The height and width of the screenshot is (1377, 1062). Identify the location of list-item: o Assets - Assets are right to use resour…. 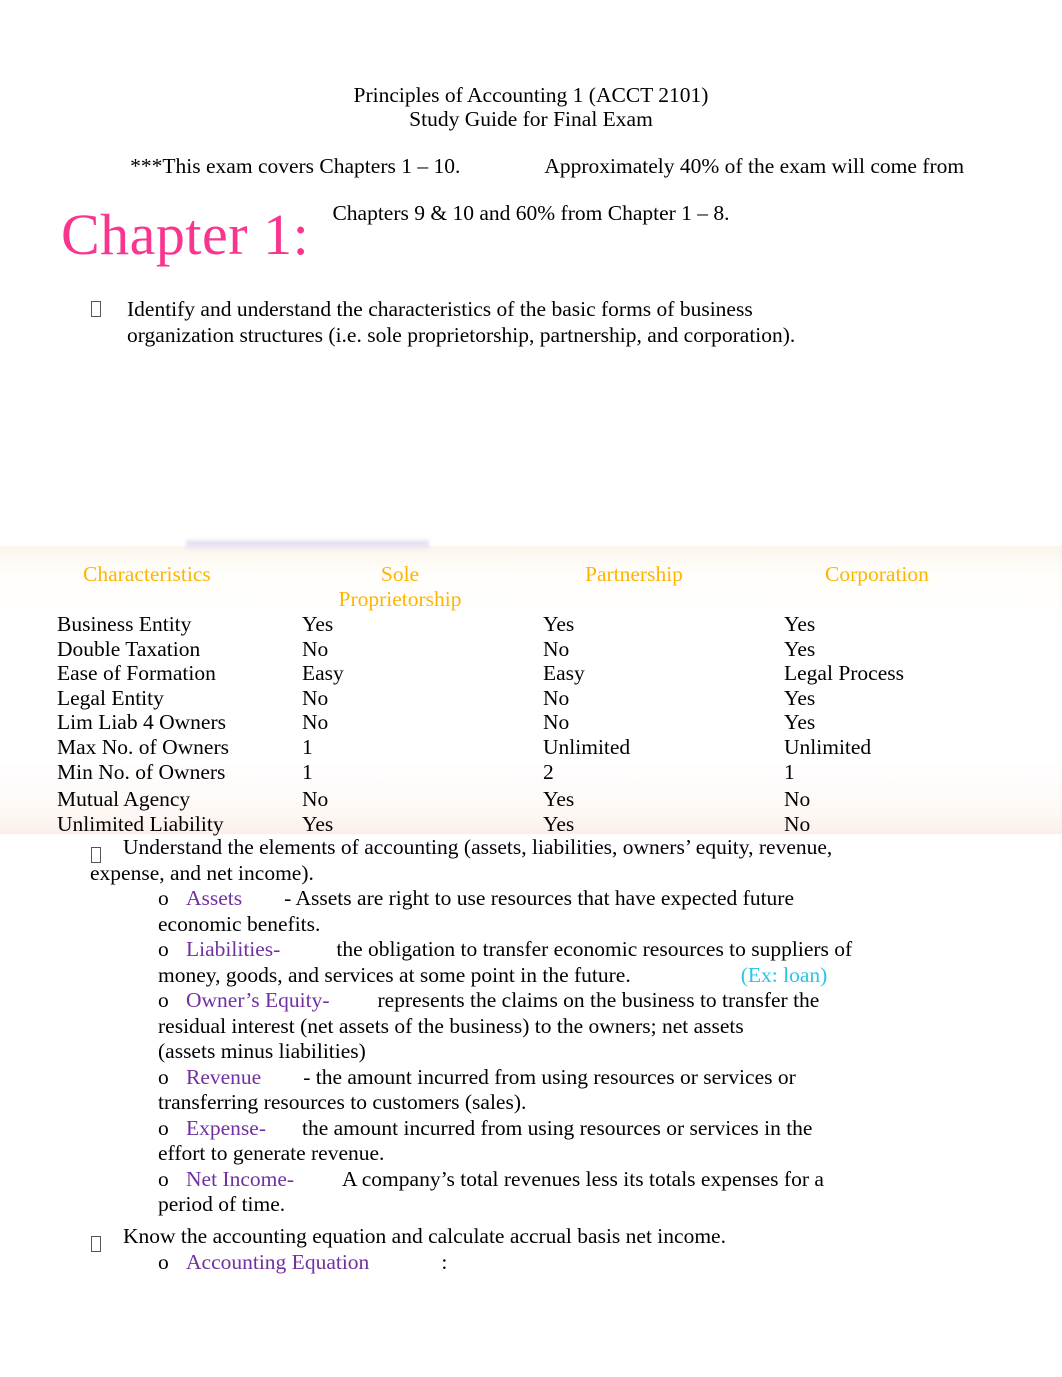
(531, 911).